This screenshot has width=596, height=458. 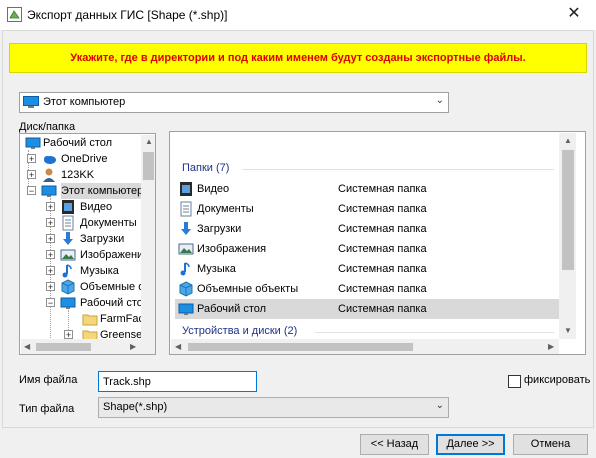 I want to click on back-button: << Назад, so click(x=394, y=444).